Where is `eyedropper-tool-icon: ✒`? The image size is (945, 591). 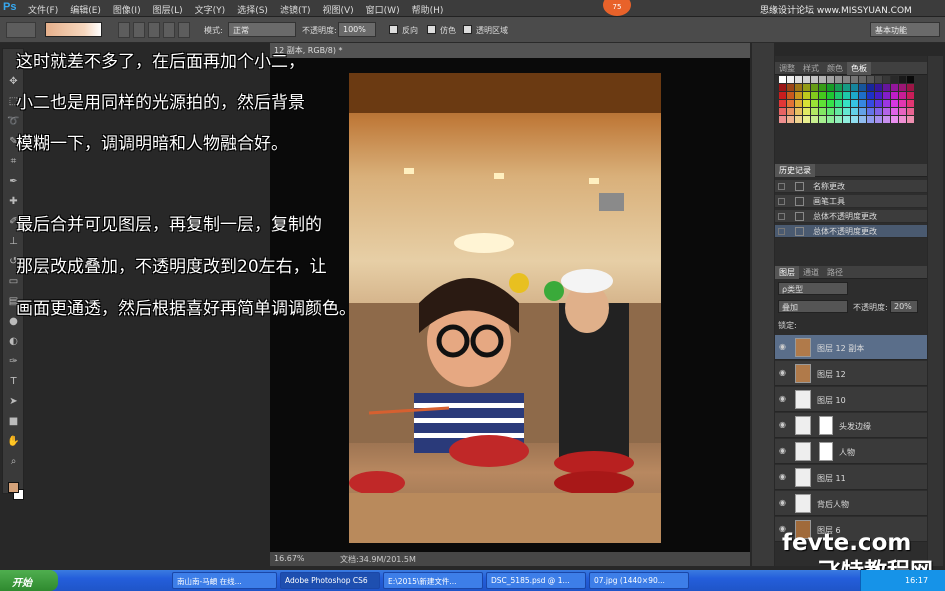
eyedropper-tool-icon: ✒ is located at coordinates (13, 181).